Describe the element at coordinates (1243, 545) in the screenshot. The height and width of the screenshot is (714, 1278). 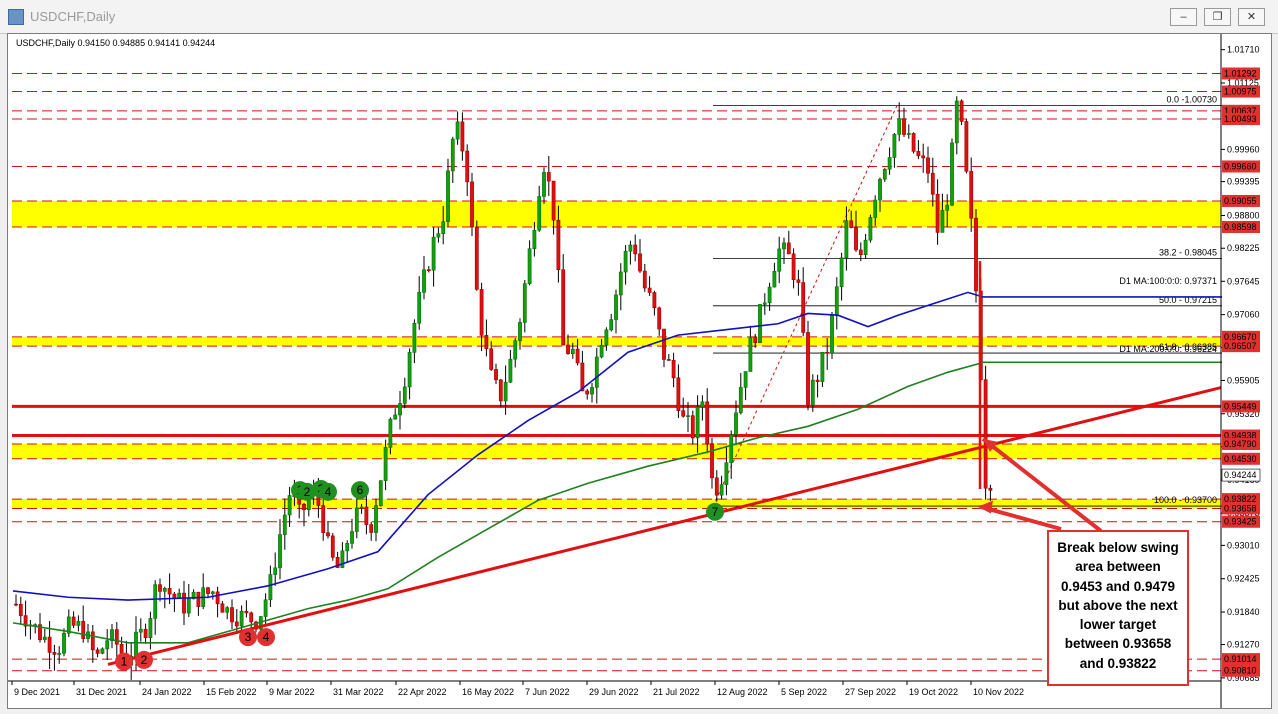
I see `price-tick-label: 0.93010` at that location.